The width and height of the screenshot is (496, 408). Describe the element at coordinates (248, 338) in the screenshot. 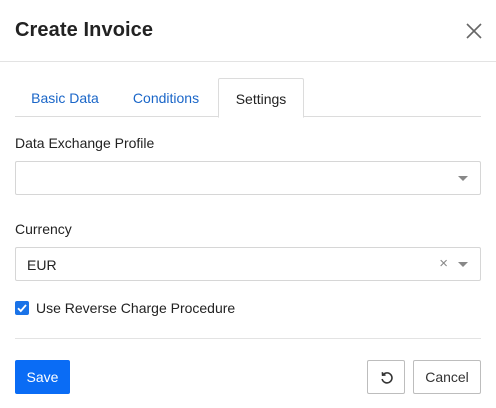

I see `footer-divider` at that location.